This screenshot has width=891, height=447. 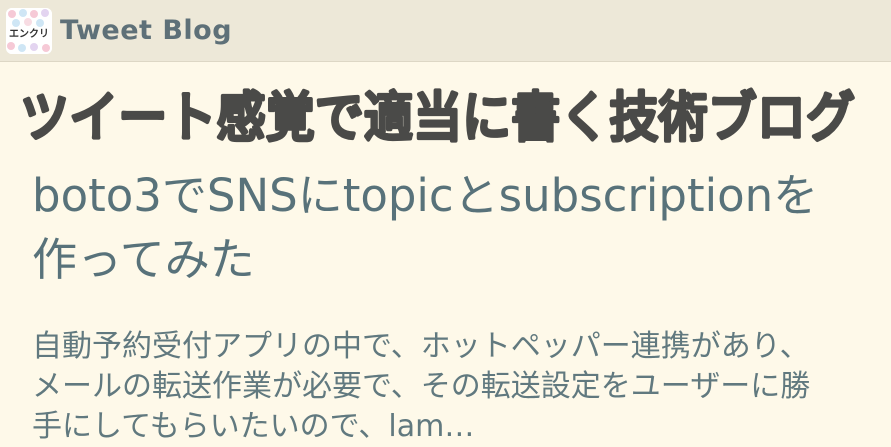 I want to click on site-logo: エンクリ, so click(x=29, y=31).